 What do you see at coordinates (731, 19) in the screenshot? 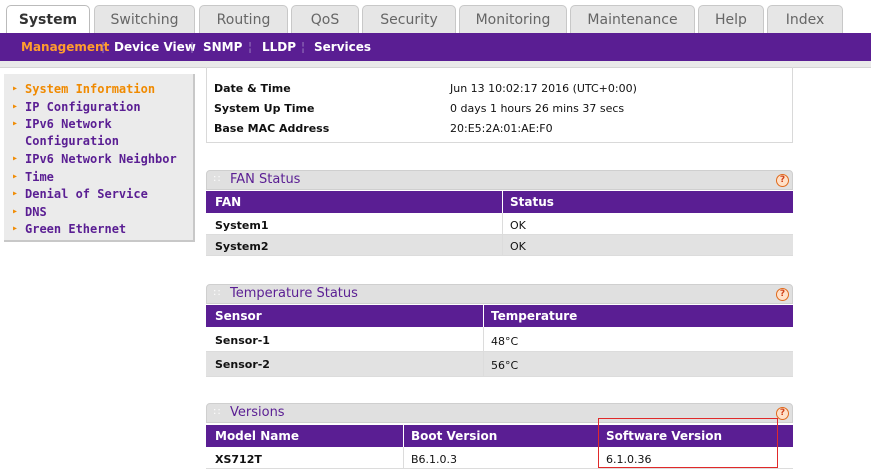
I see `tab-help: Help` at bounding box center [731, 19].